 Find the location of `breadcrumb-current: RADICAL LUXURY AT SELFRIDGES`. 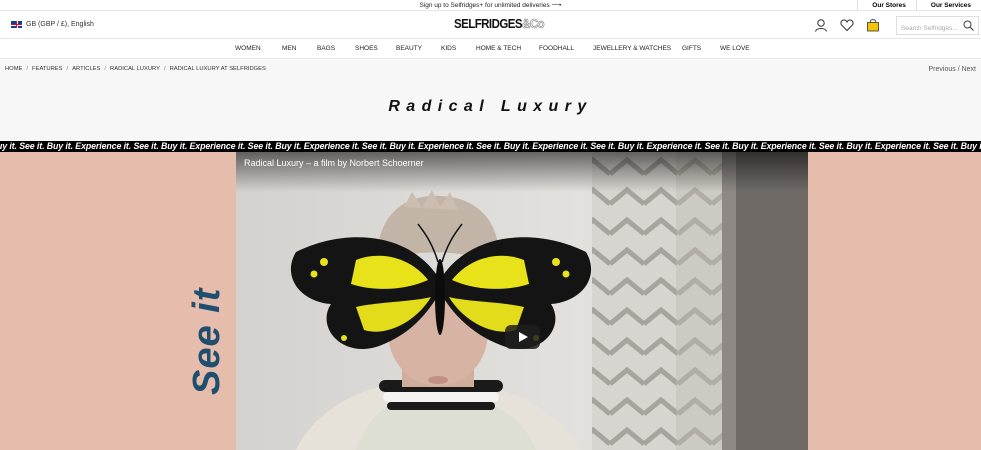

breadcrumb-current: RADICAL LUXURY AT SELFRIDGES is located at coordinates (217, 69).